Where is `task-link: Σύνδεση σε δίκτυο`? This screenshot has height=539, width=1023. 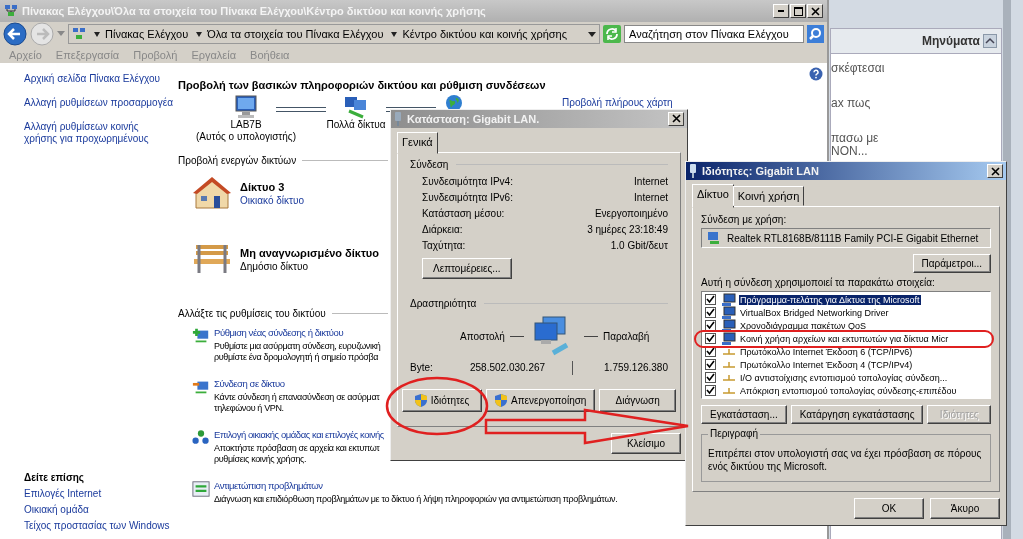 task-link: Σύνδεση σε δίκτυο is located at coordinates (297, 383).